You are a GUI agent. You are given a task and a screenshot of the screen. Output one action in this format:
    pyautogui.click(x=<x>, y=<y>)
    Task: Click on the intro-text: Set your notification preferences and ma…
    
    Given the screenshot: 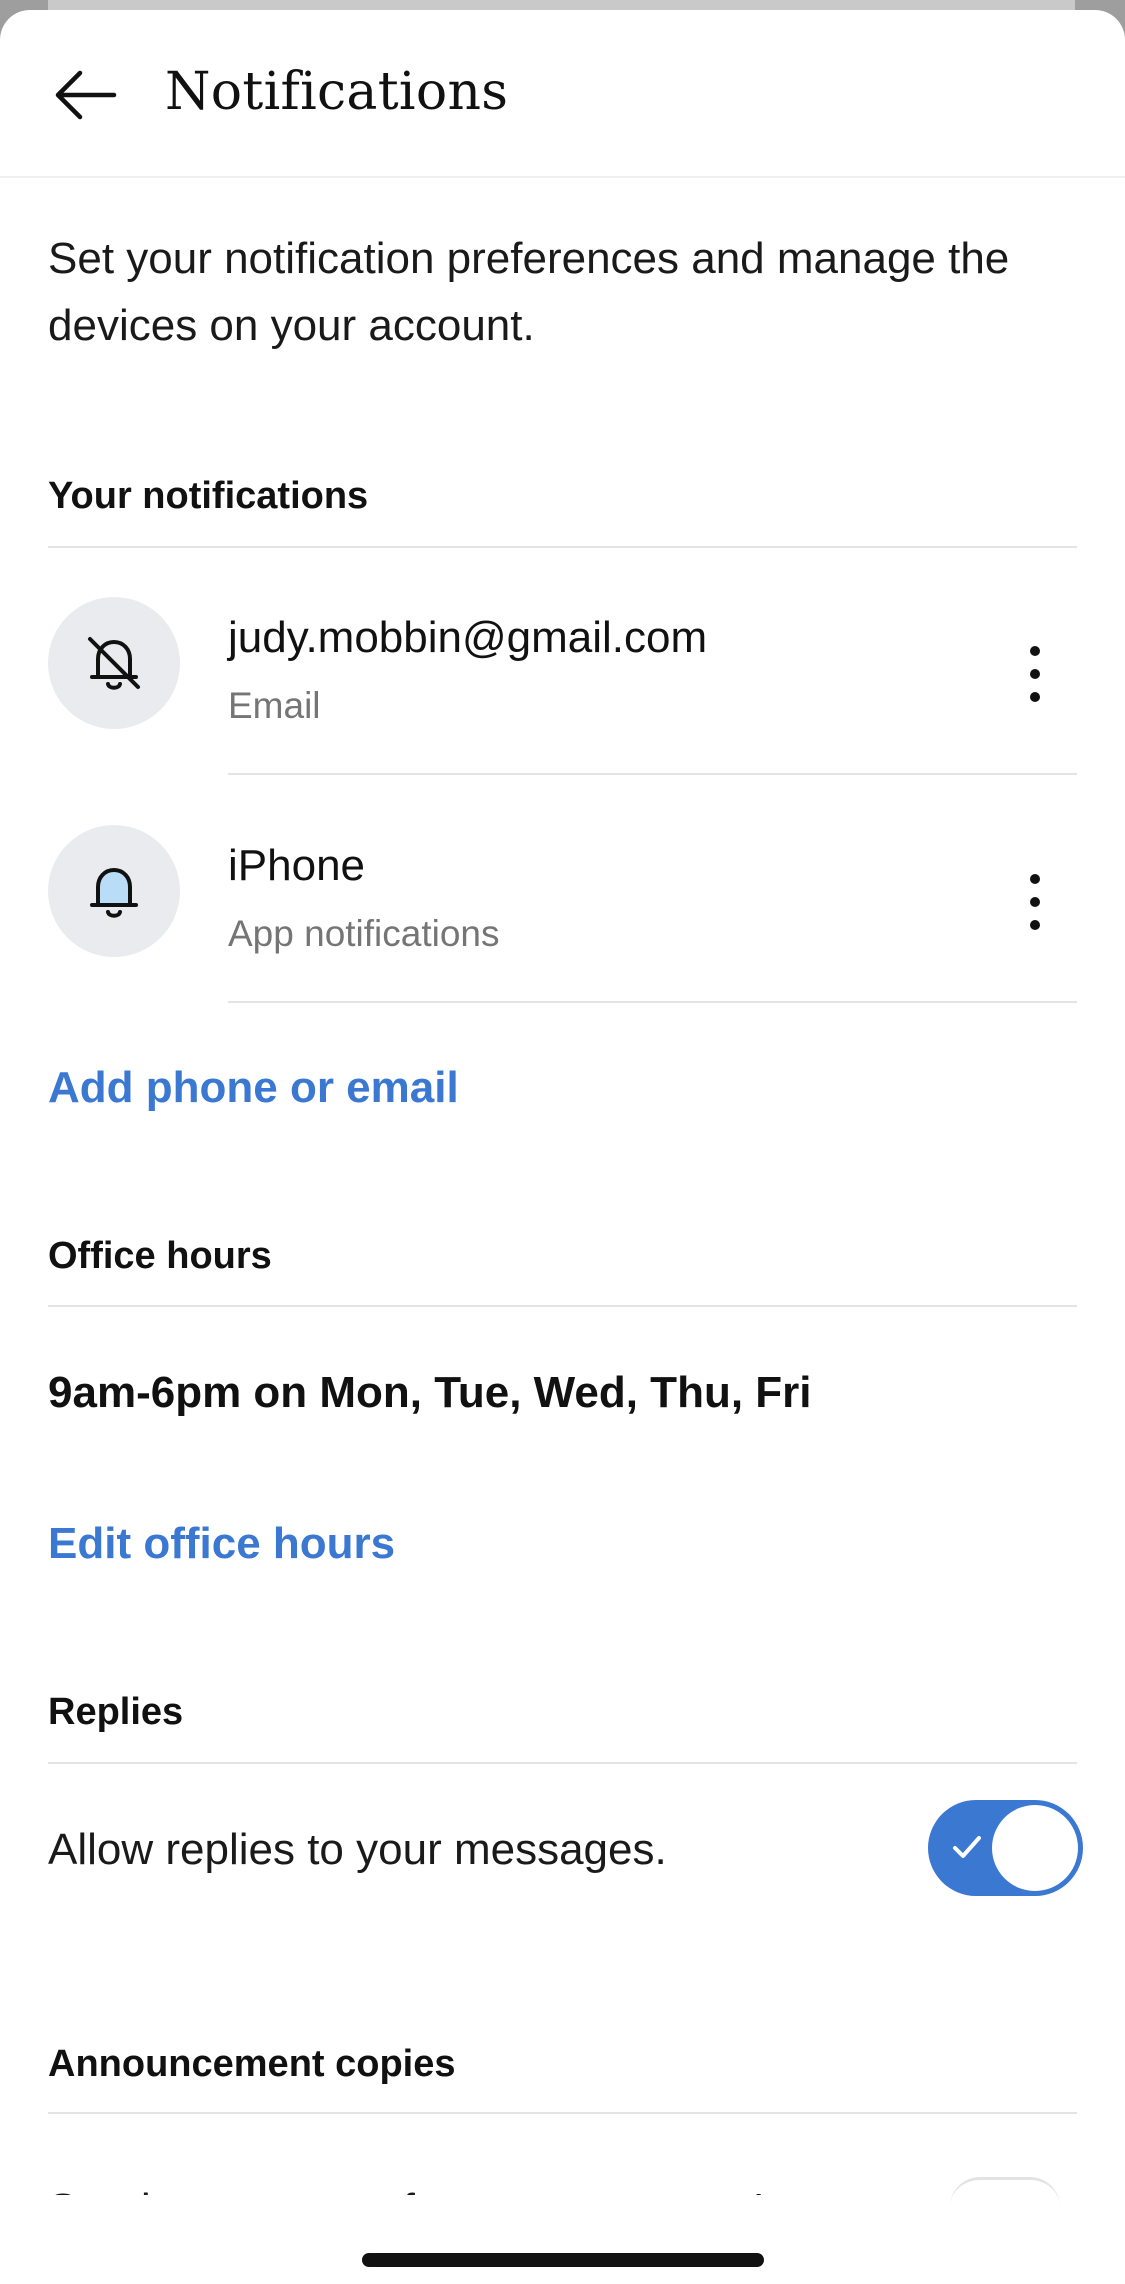 What is the action you would take?
    pyautogui.click(x=529, y=292)
    